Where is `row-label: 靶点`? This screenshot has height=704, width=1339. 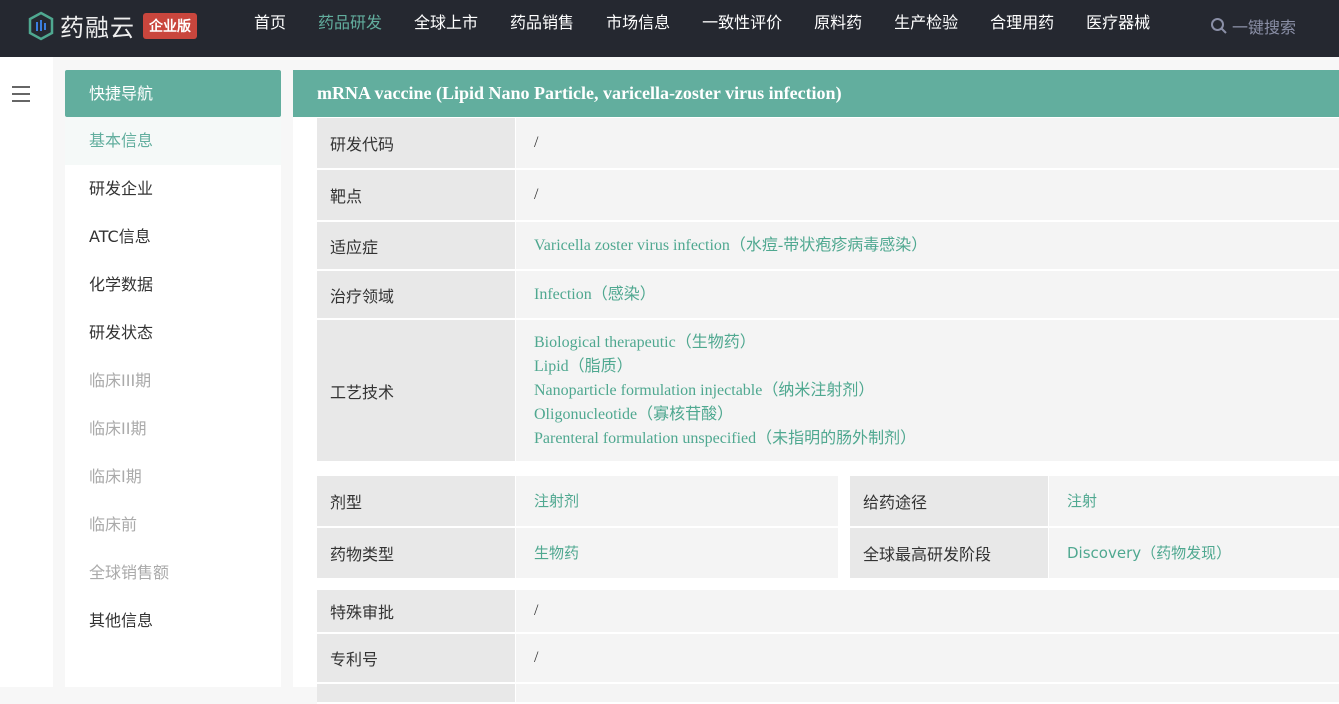 row-label: 靶点 is located at coordinates (416, 195).